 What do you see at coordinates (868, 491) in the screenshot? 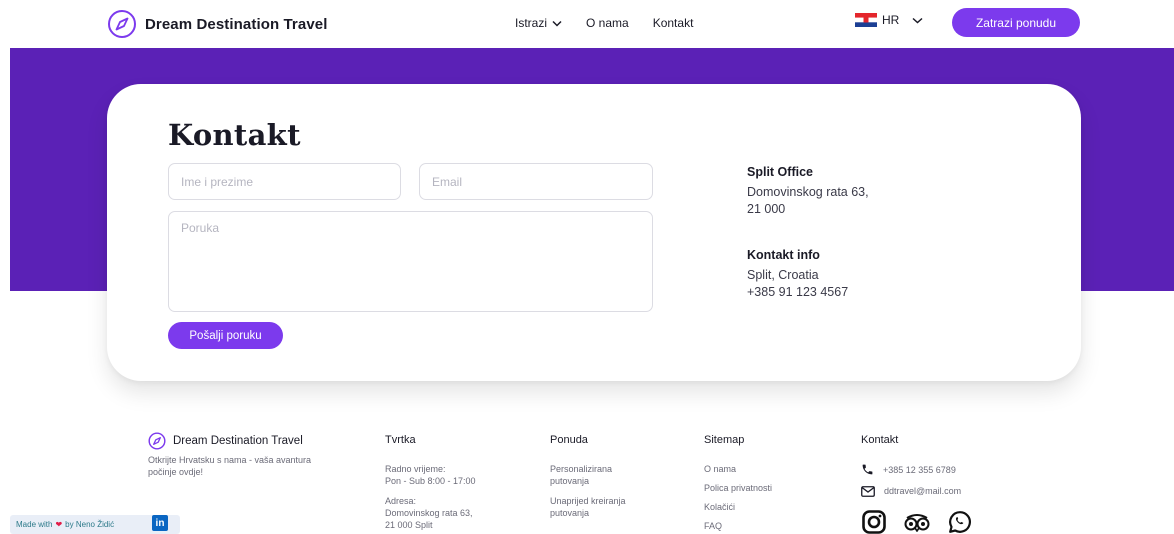
I see `mail-icon` at bounding box center [868, 491].